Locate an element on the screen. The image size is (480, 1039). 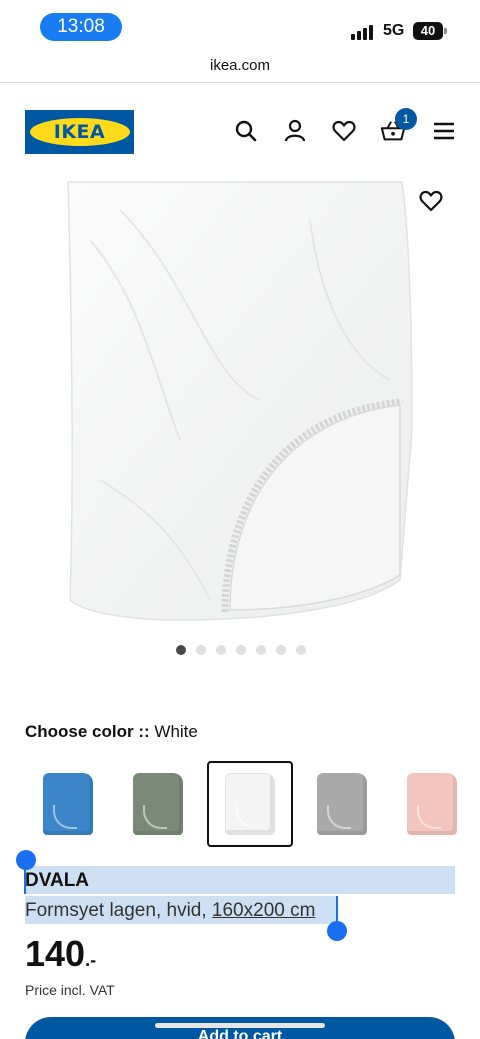
price-value: 140 is located at coordinates (55, 953).